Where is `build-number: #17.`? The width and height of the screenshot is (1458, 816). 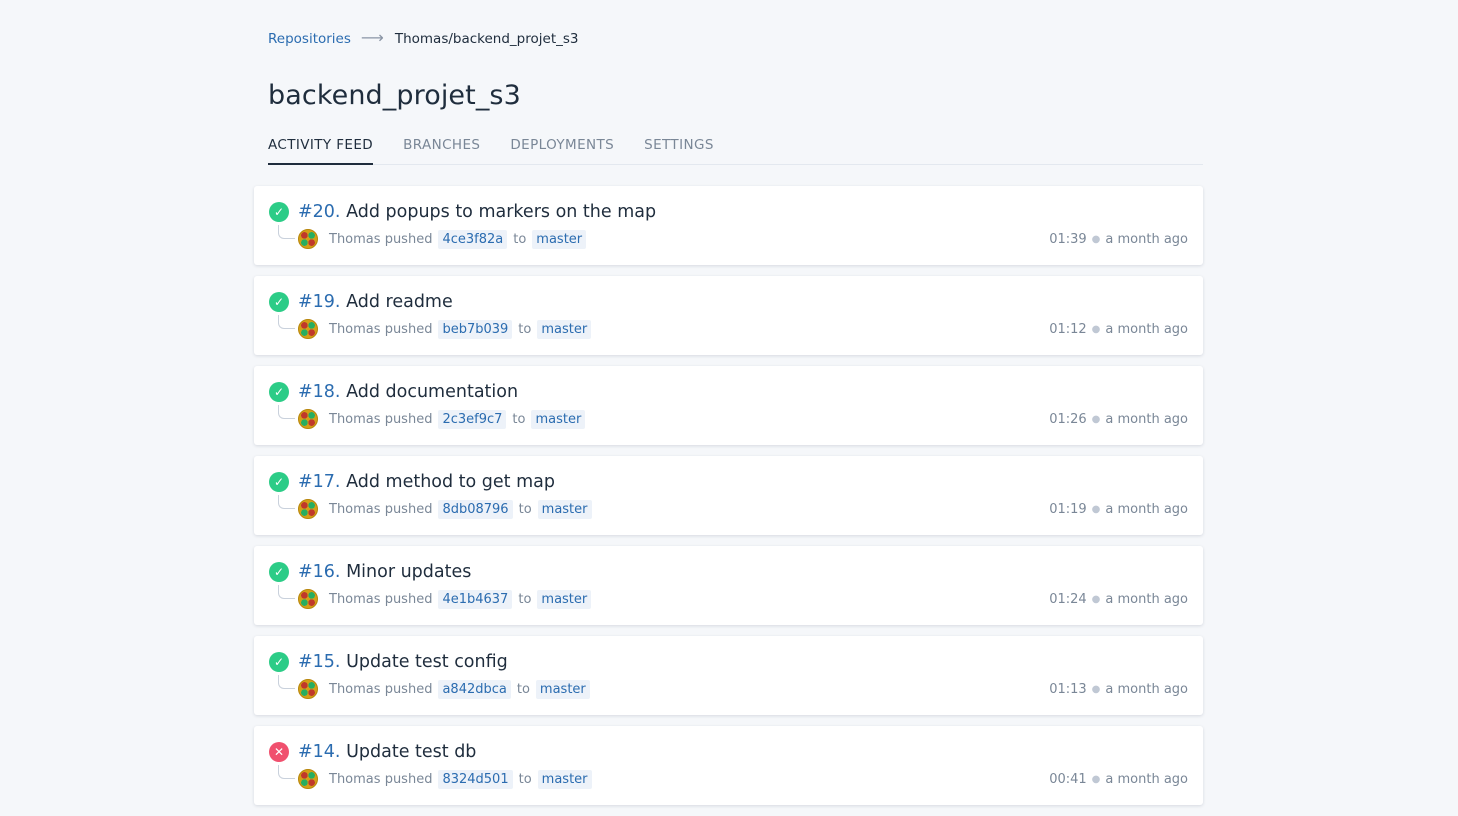
build-number: #17. is located at coordinates (319, 482).